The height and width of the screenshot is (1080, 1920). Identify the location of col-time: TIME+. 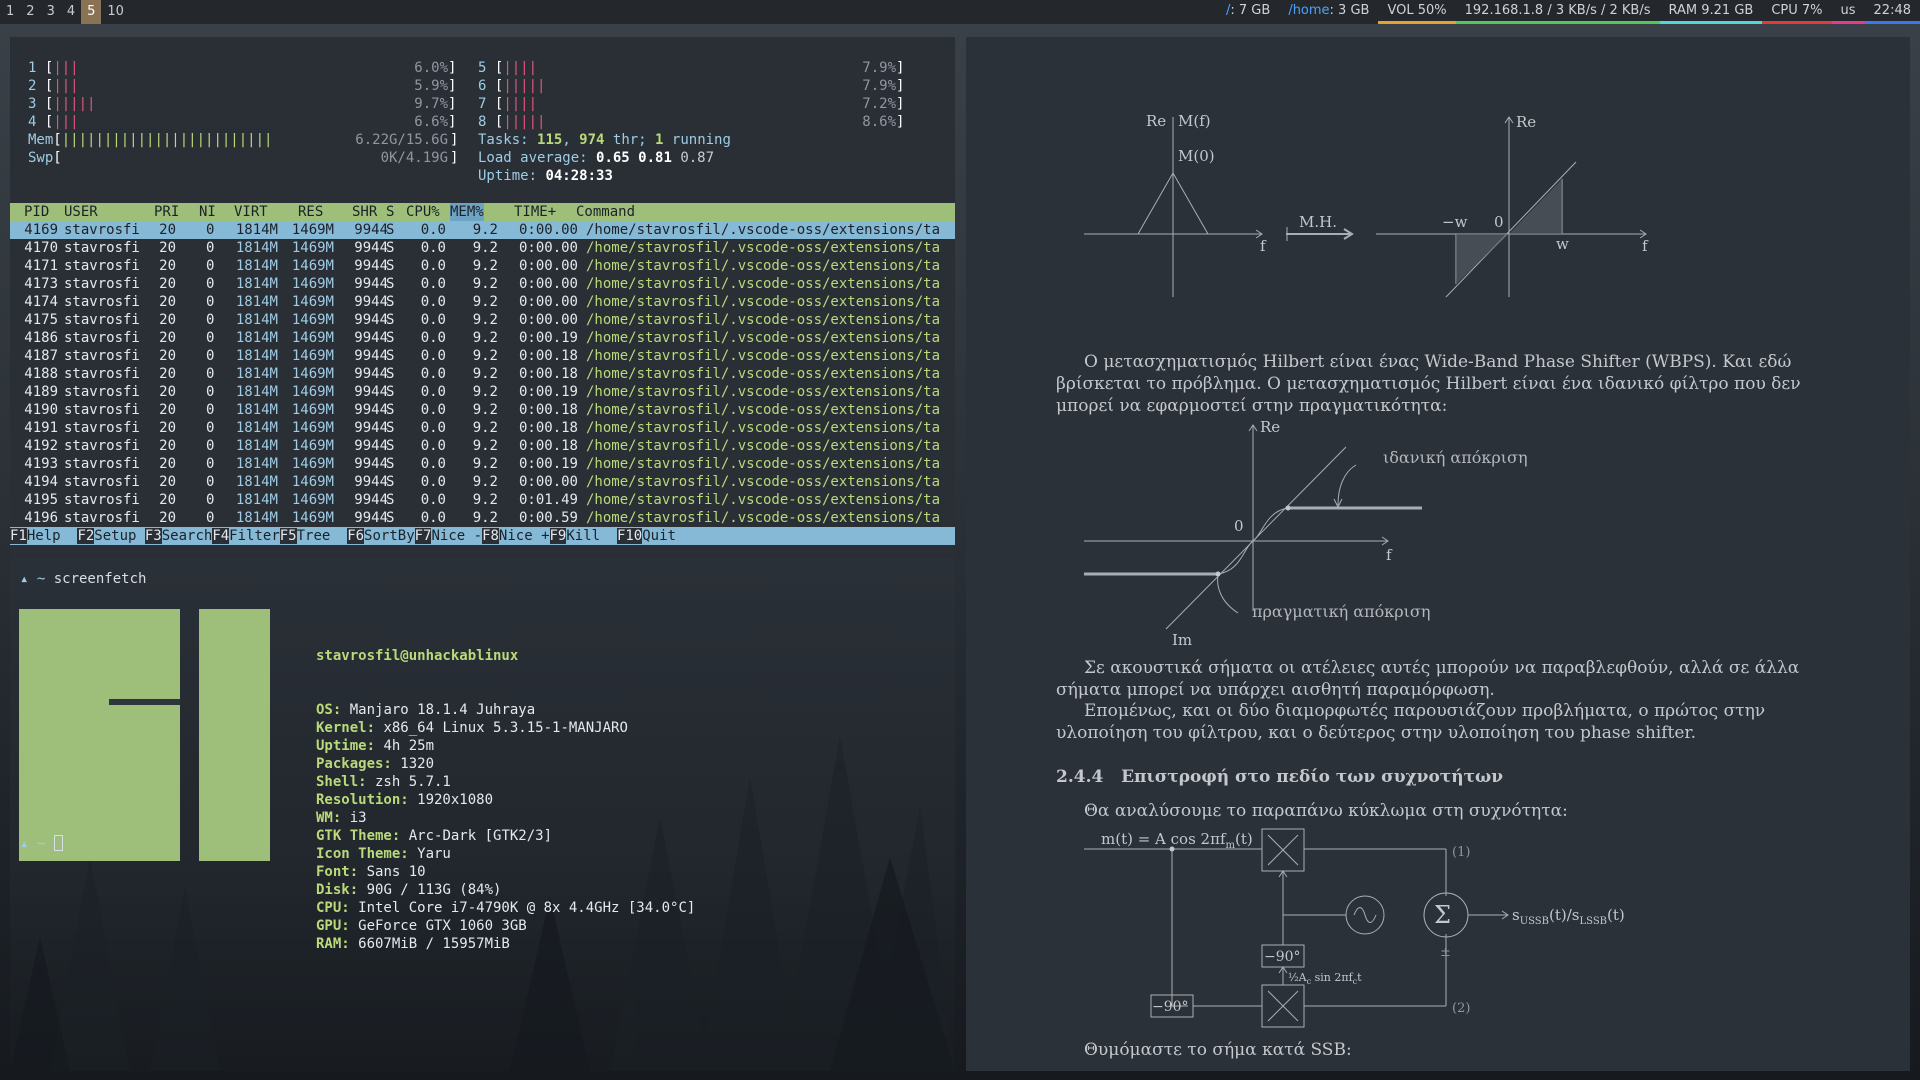
(535, 212).